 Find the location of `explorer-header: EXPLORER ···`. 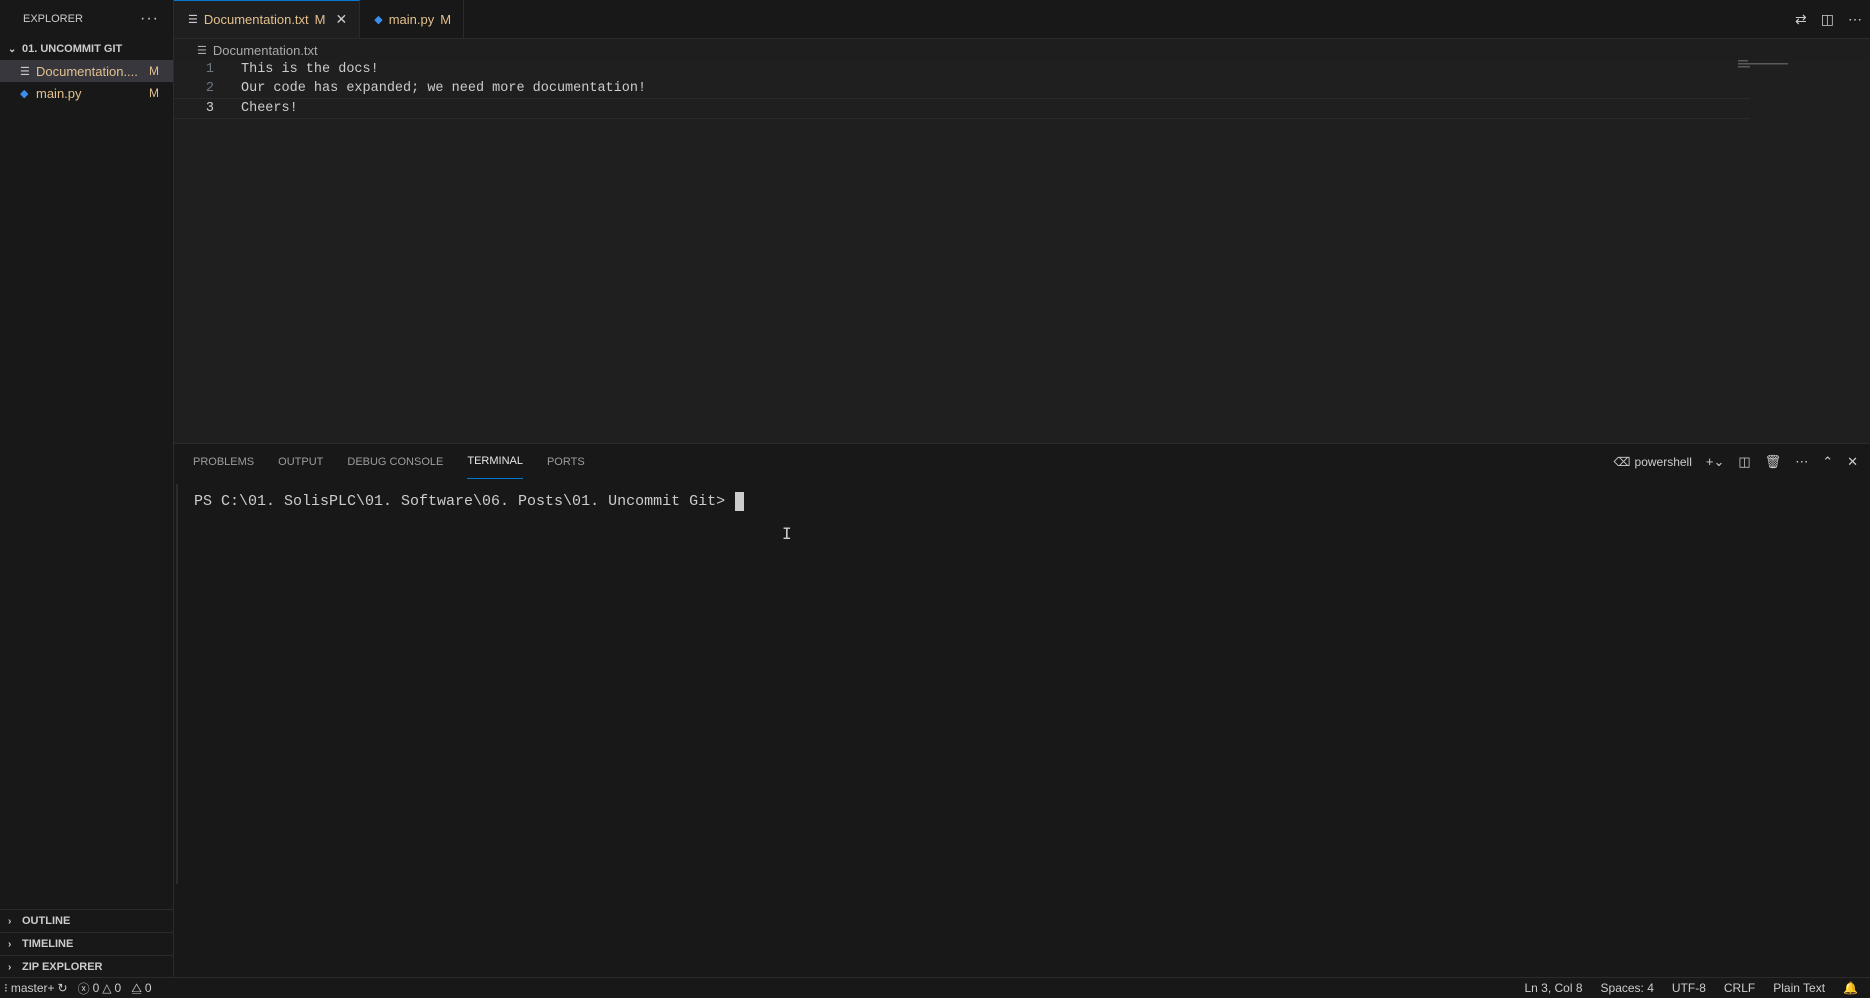

explorer-header: EXPLORER ··· is located at coordinates (86, 19).